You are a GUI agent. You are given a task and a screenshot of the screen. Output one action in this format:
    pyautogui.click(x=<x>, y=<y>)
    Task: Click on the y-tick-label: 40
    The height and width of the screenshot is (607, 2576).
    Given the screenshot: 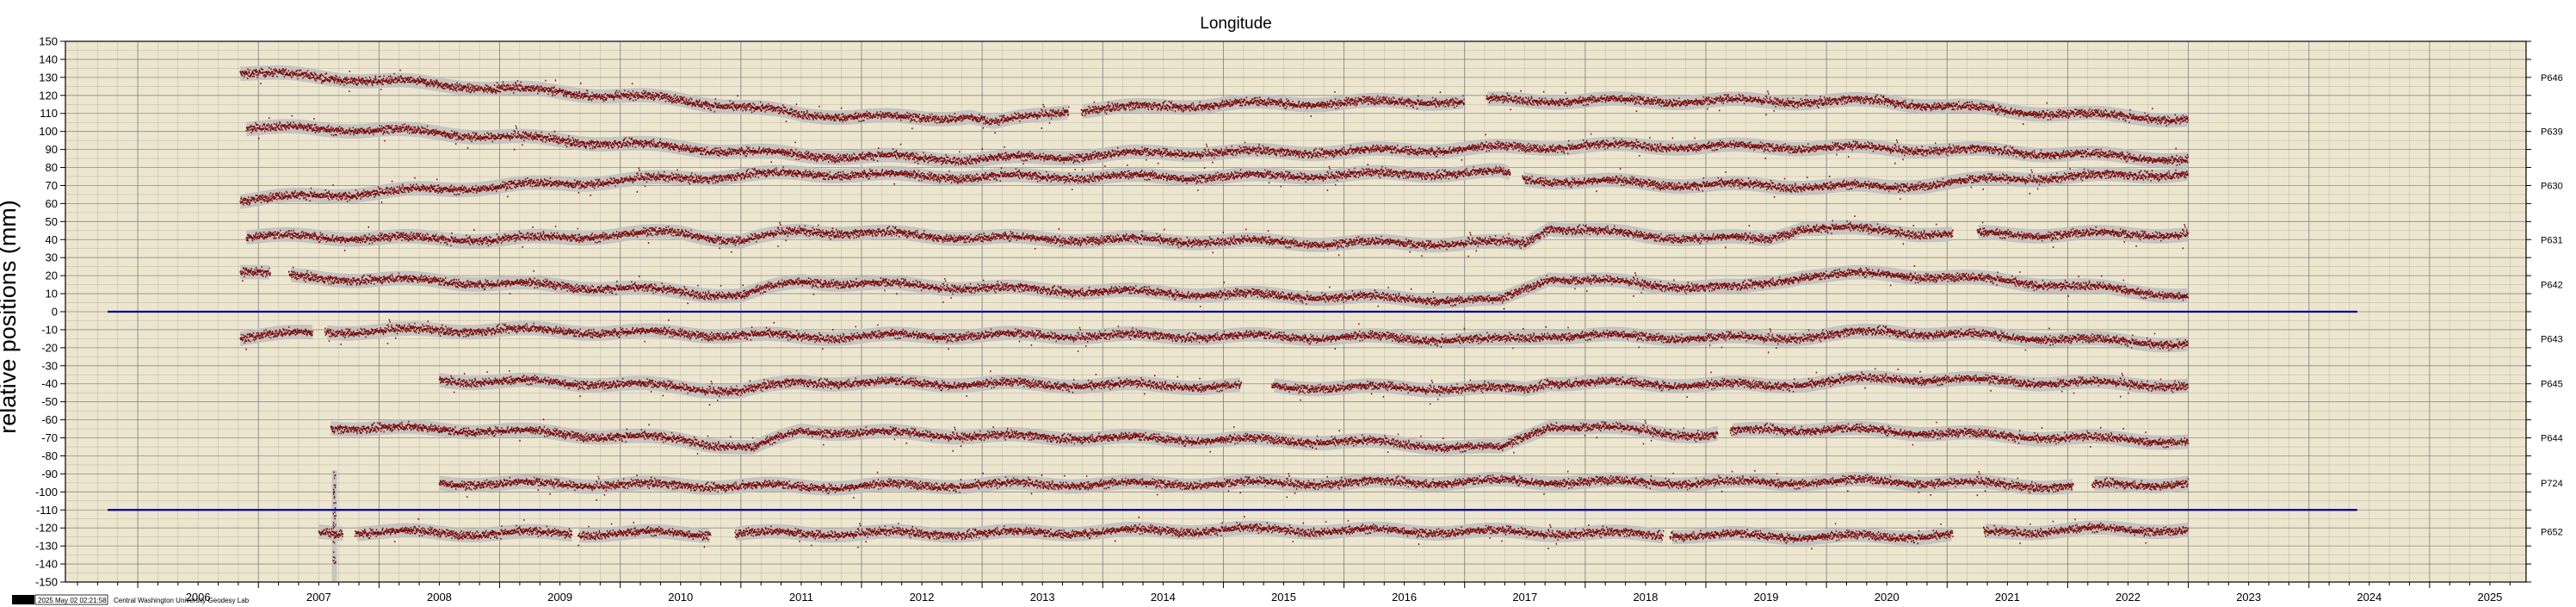 What is the action you would take?
    pyautogui.click(x=52, y=239)
    